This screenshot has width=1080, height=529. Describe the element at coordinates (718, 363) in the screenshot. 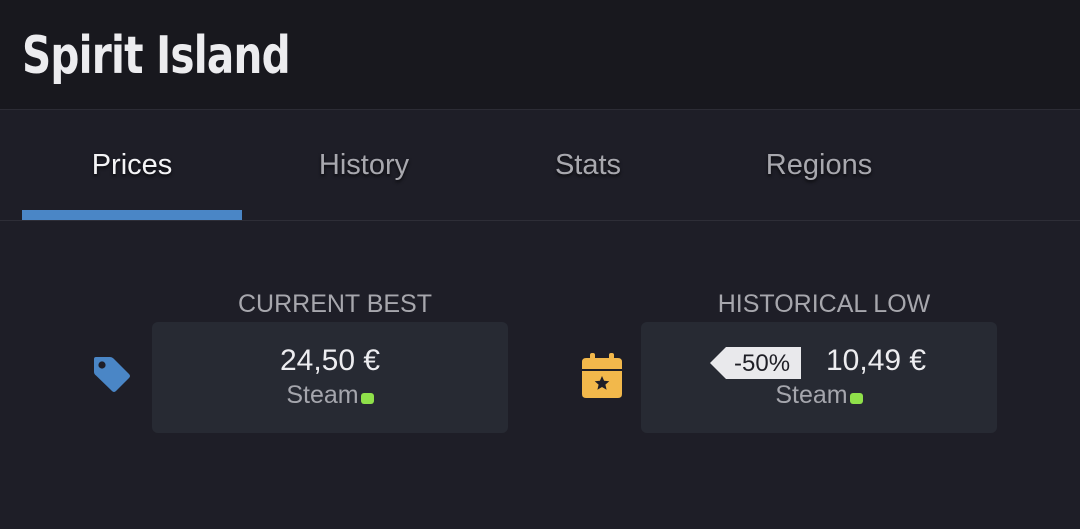

I see `badge-arrow` at that location.